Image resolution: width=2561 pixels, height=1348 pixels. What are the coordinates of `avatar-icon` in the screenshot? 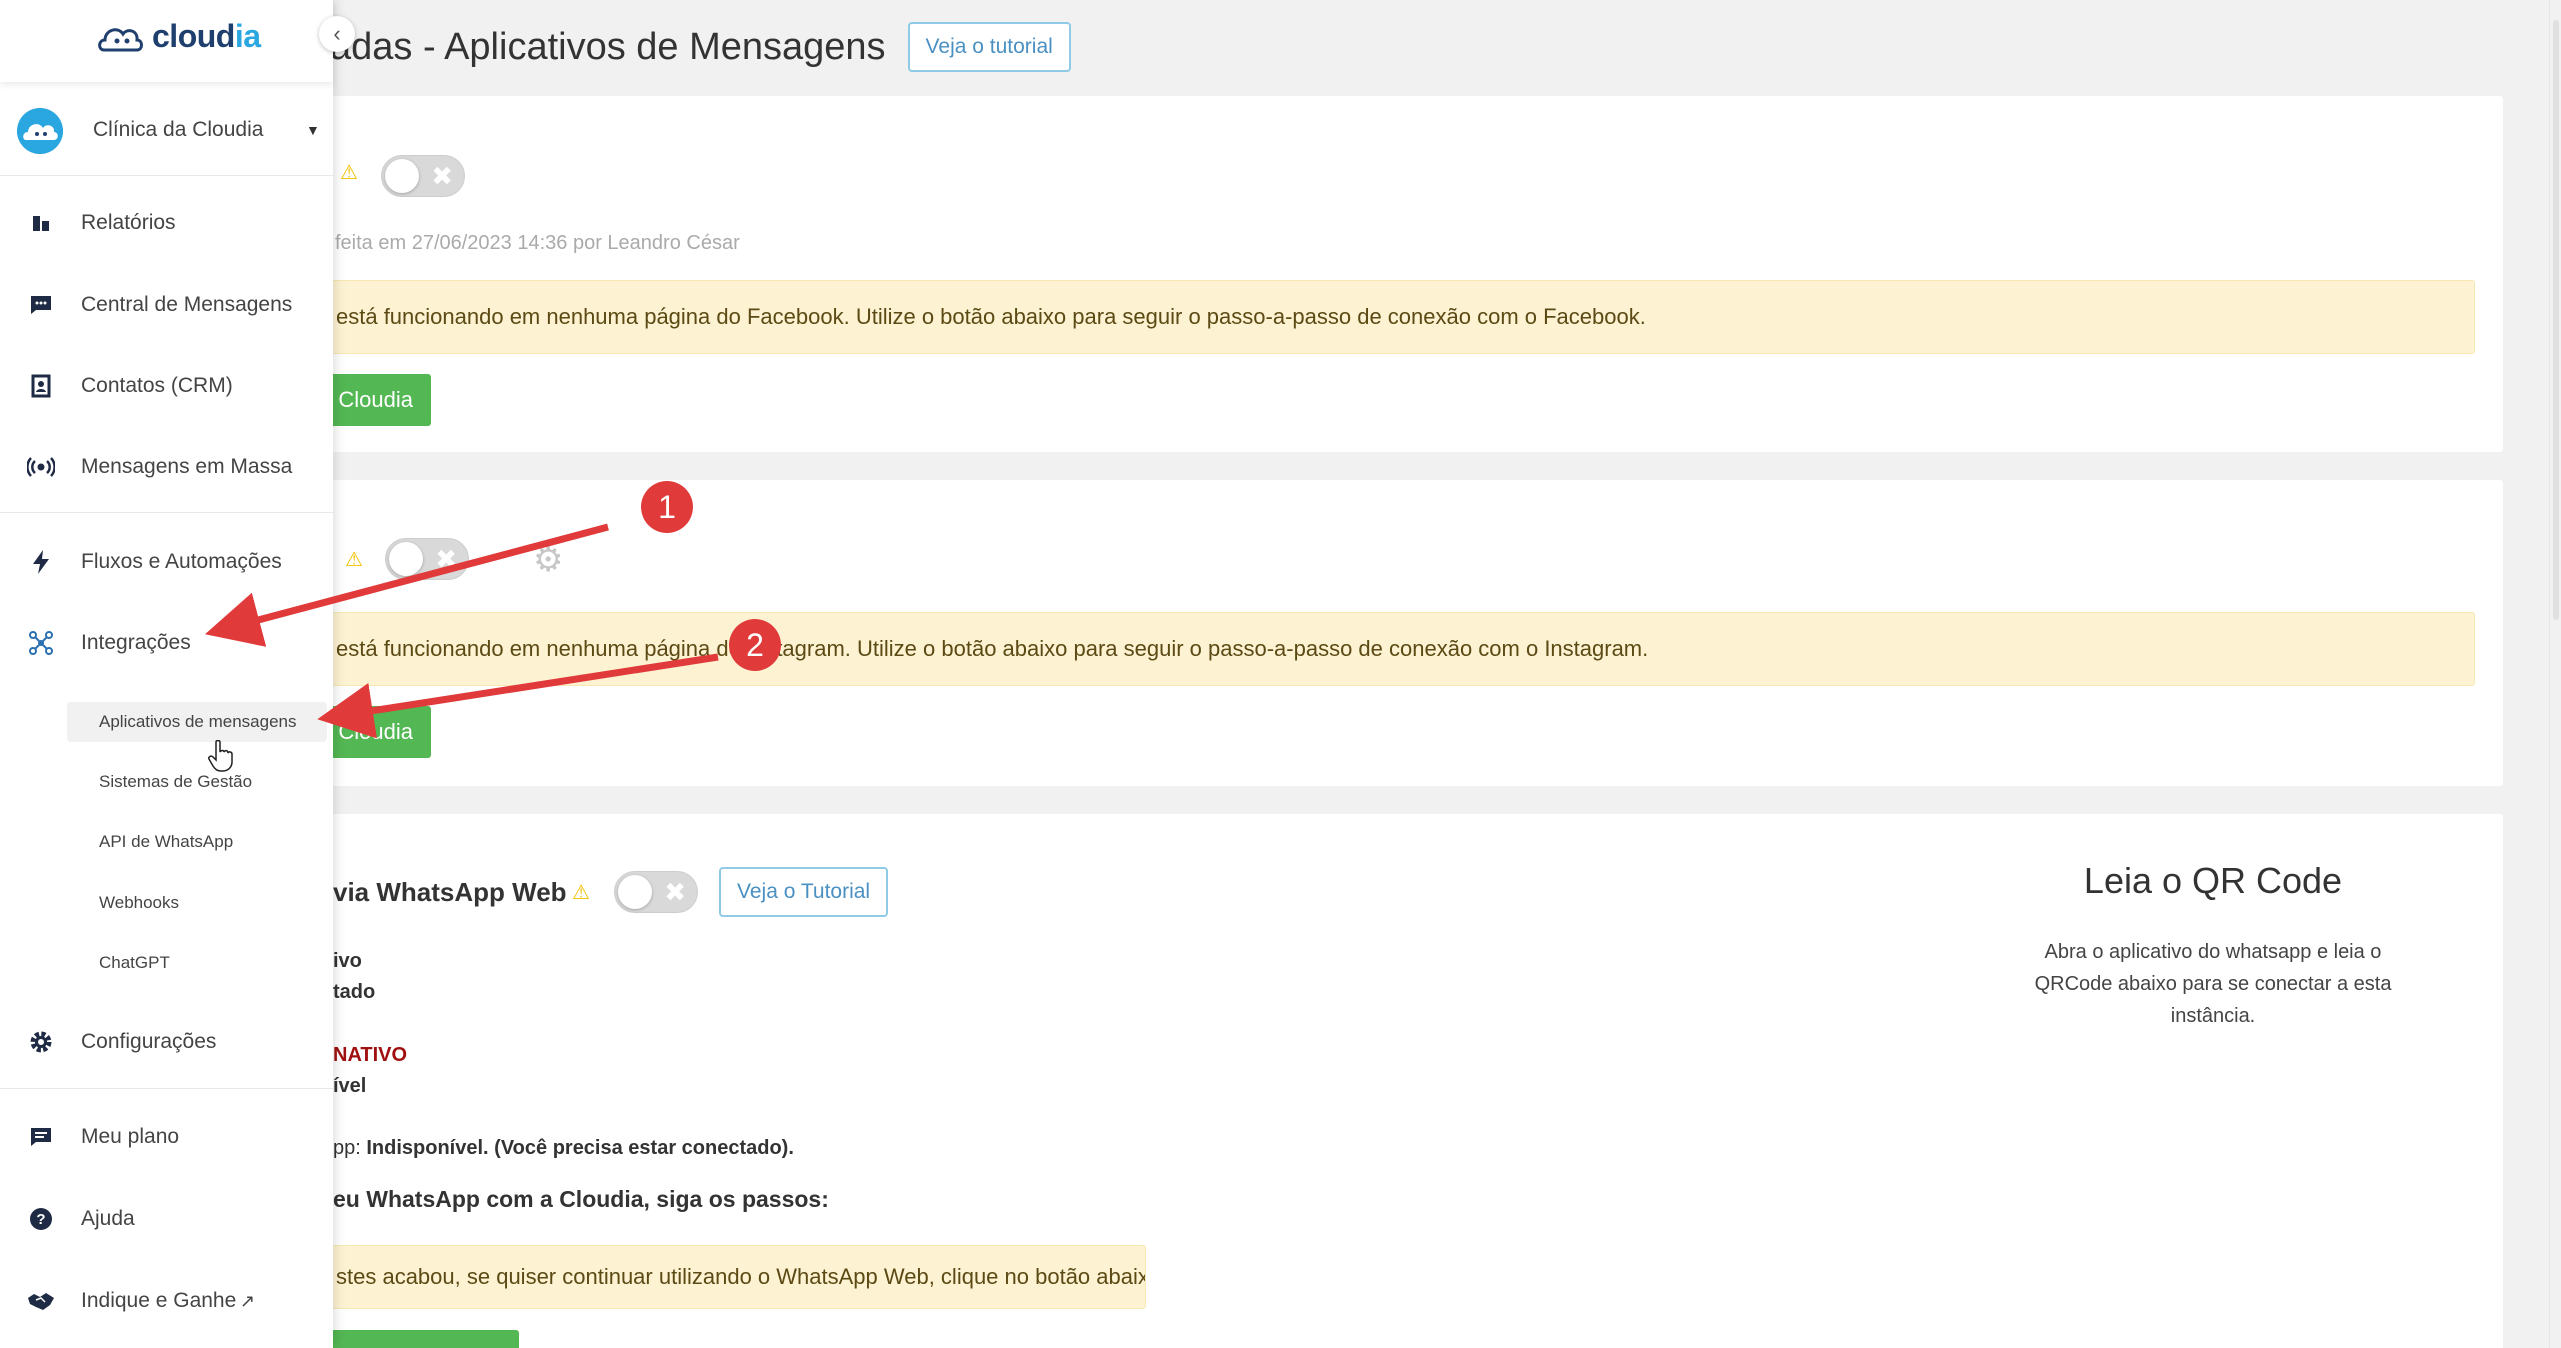 It's located at (40, 131).